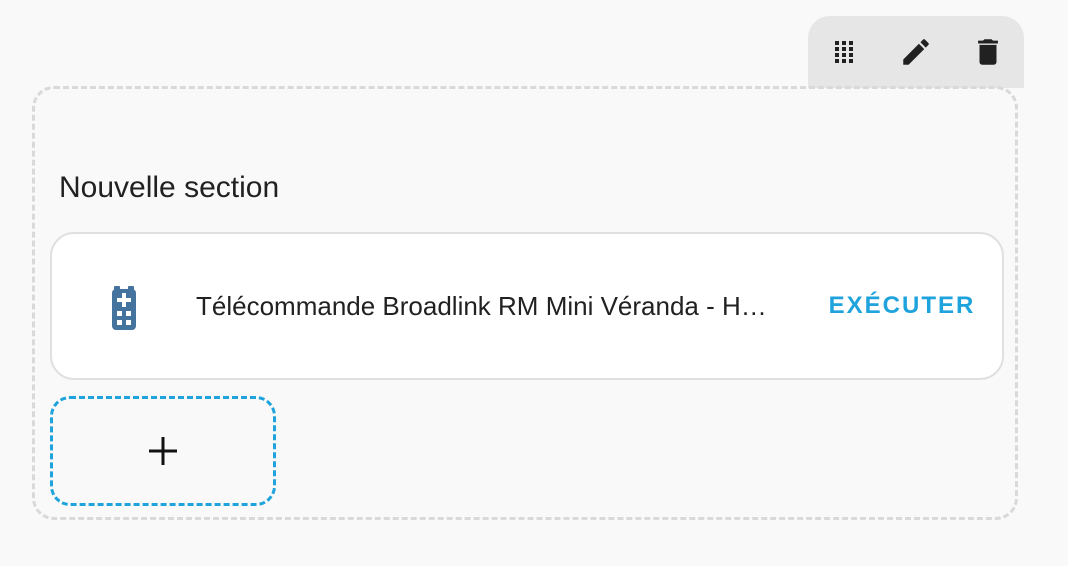 This screenshot has height=566, width=1068. I want to click on add-card-button, so click(163, 451).